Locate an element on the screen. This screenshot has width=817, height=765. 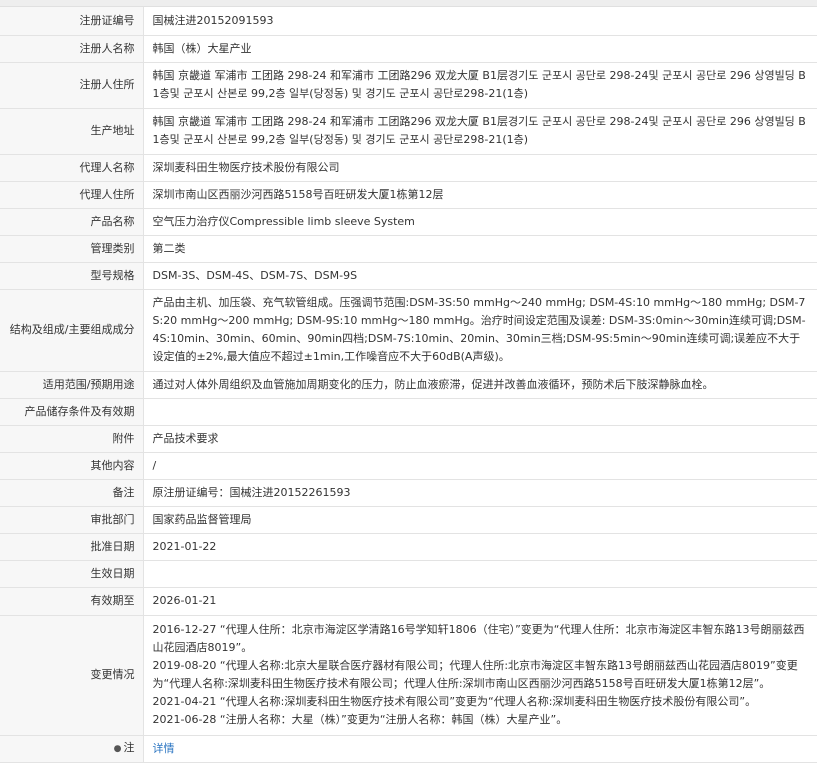
row-label: 注册人名称 is located at coordinates (72, 49).